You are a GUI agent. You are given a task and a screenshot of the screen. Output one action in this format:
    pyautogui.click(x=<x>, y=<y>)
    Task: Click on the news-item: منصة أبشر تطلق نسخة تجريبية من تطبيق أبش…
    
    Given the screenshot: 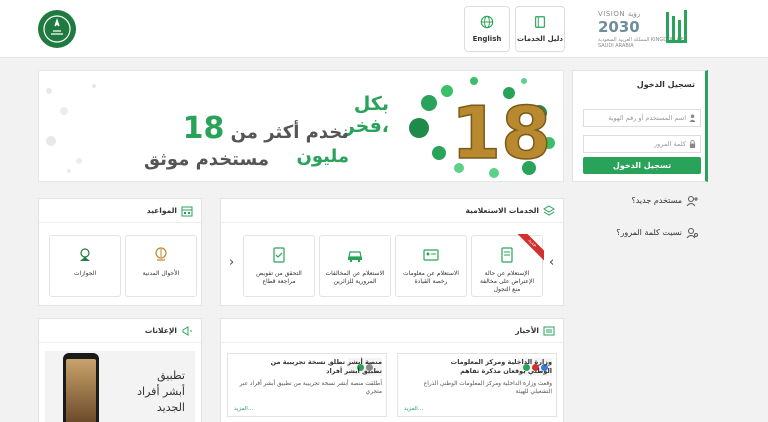 What is the action you would take?
    pyautogui.click(x=307, y=385)
    